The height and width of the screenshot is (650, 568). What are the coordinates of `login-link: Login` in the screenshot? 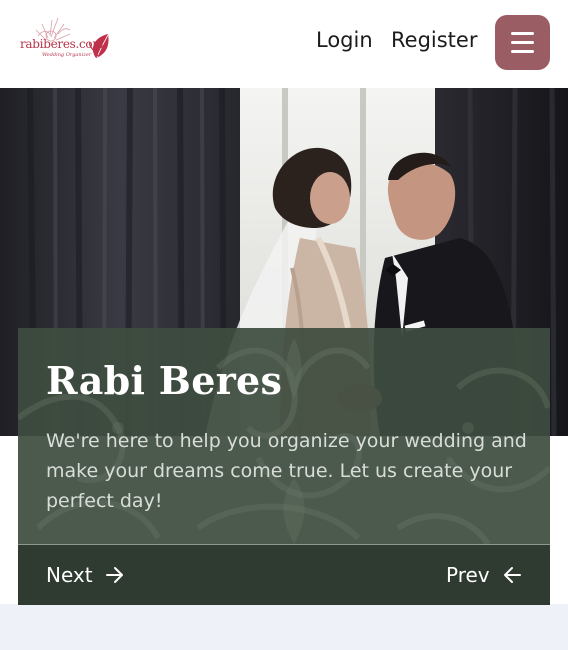 It's located at (344, 40).